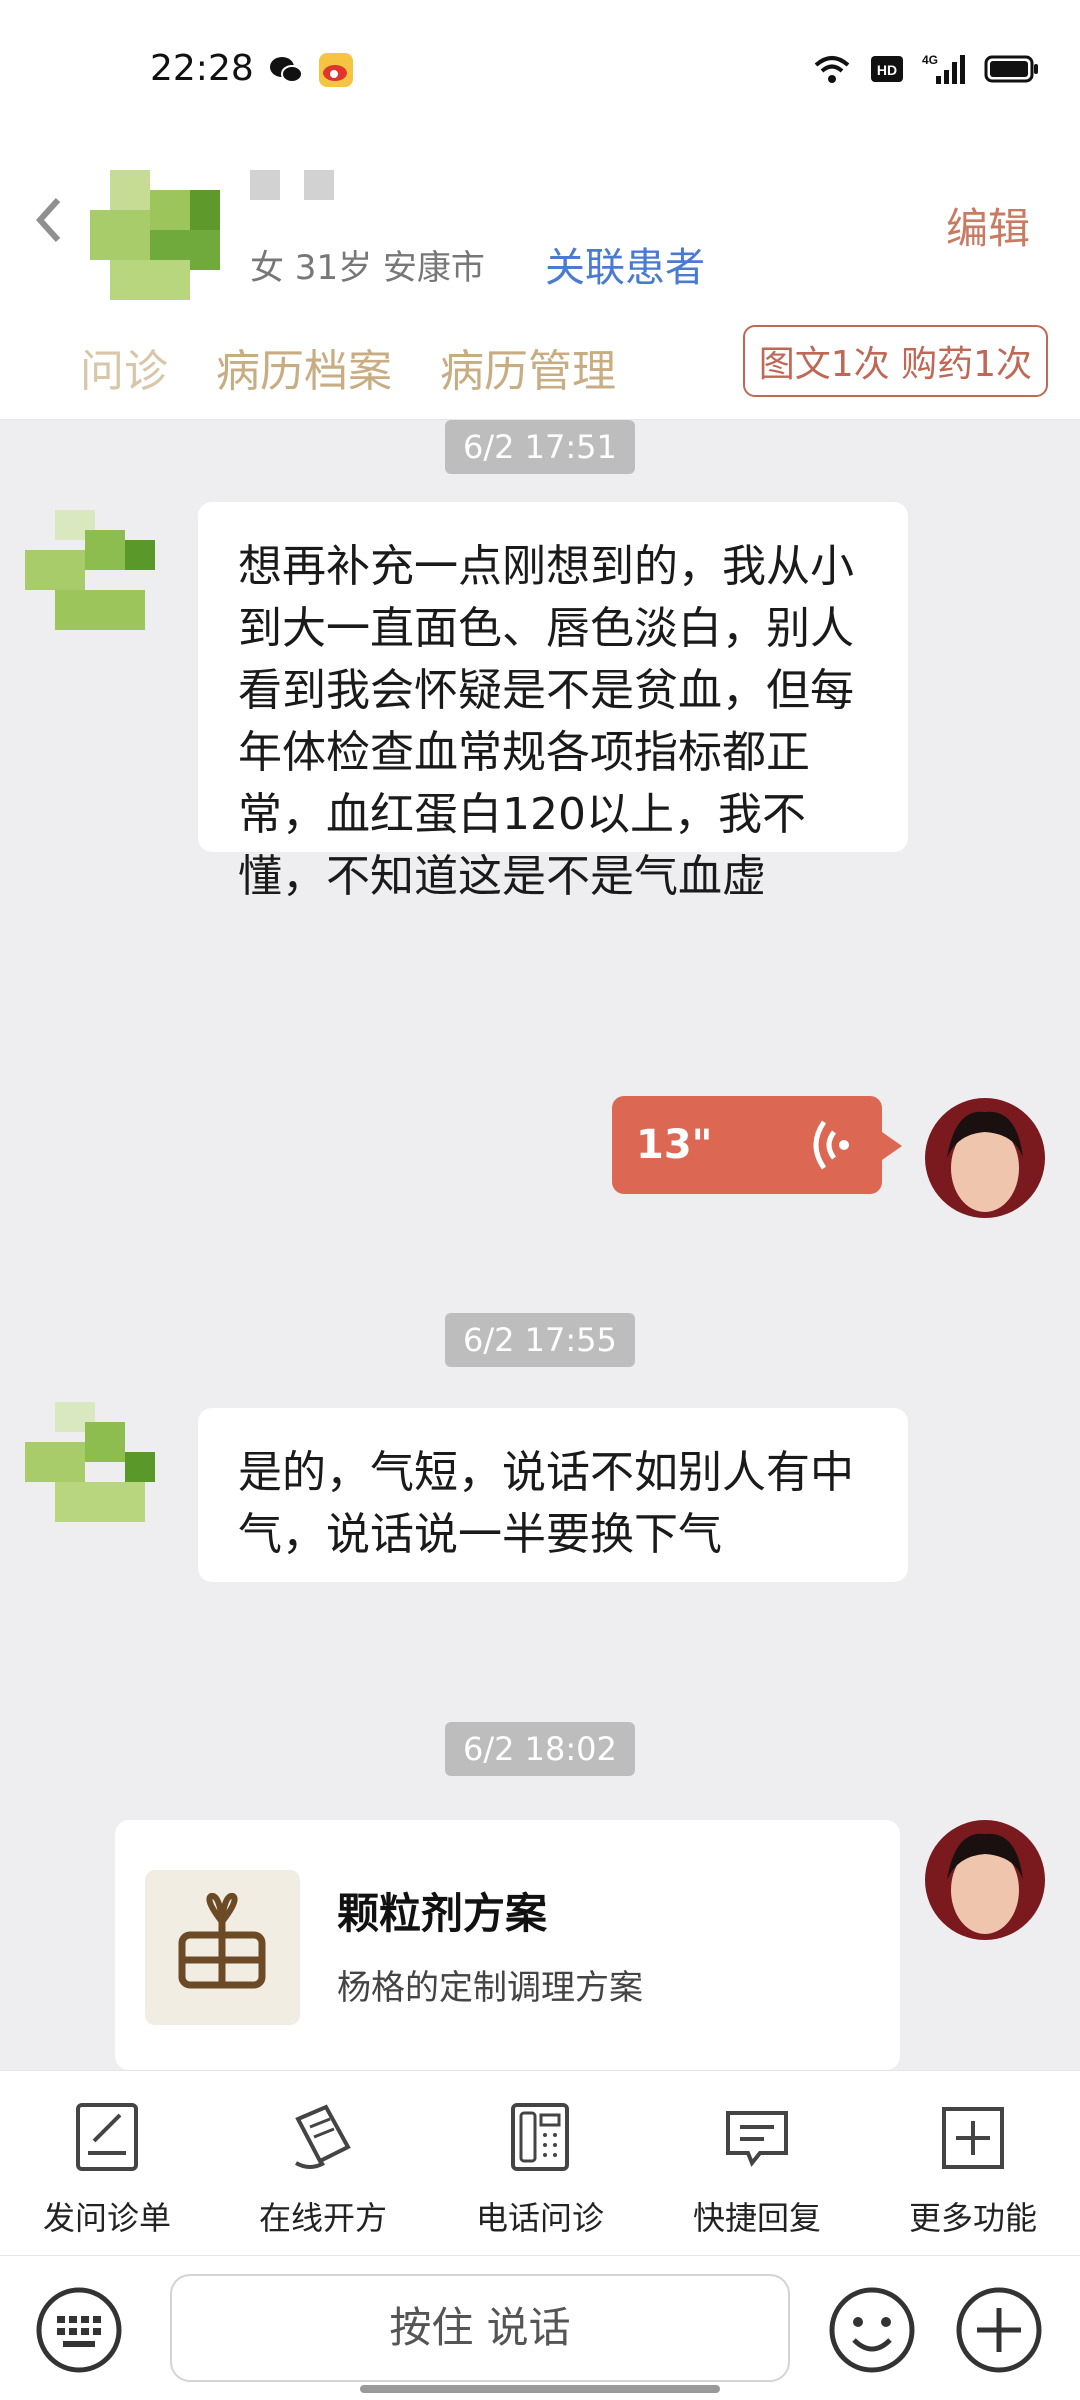 The image size is (1080, 2400). I want to click on header-tabs: 问诊 病历档案 病历管理, so click(348, 367).